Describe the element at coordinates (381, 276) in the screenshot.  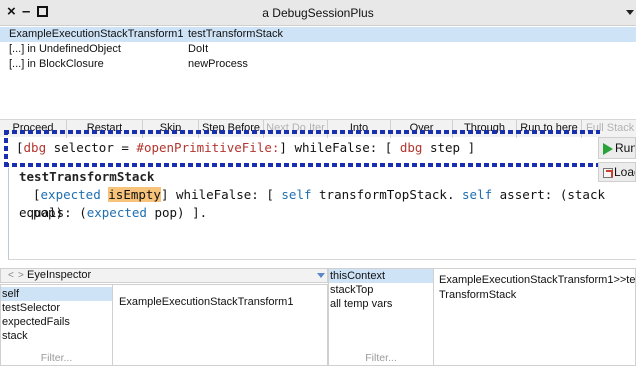
I see `list-item: thisContext` at that location.